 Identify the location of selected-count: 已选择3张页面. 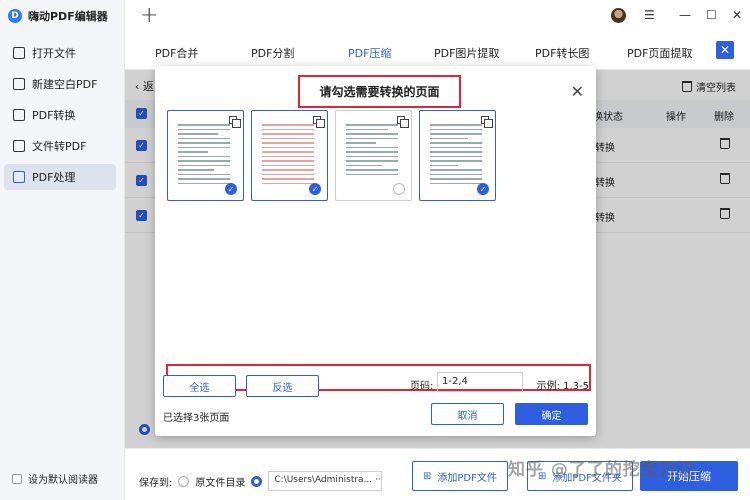
(196, 418).